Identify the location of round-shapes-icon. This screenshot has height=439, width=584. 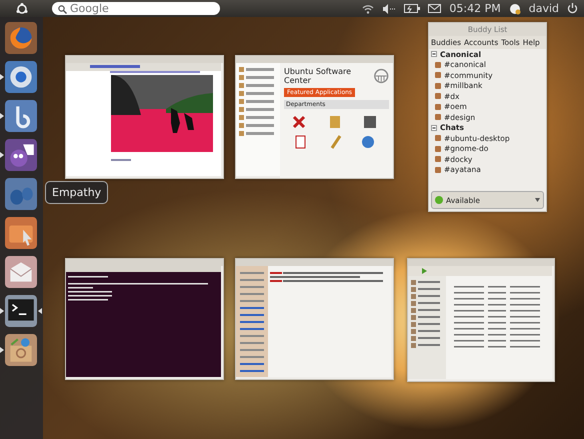
(21, 194).